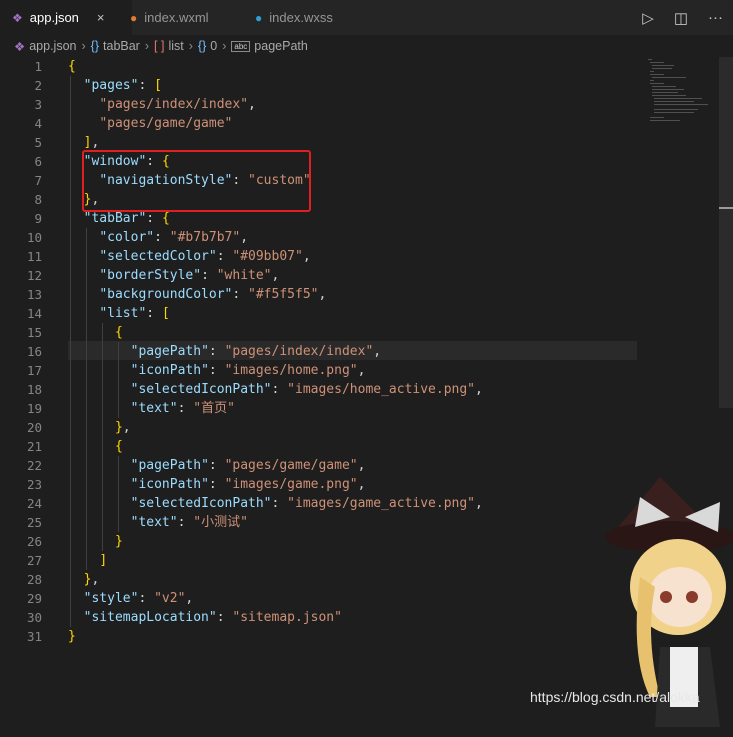 The height and width of the screenshot is (737, 733). What do you see at coordinates (38, 142) in the screenshot?
I see `line-number: 5` at bounding box center [38, 142].